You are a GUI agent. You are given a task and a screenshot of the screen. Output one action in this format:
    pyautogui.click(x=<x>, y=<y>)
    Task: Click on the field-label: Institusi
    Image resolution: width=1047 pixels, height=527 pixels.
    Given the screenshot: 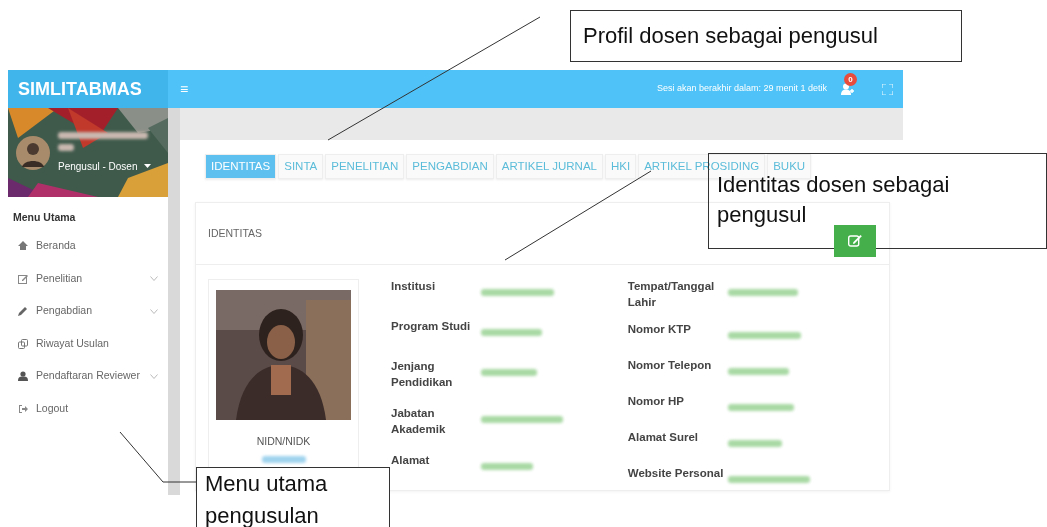 What is the action you would take?
    pyautogui.click(x=414, y=287)
    